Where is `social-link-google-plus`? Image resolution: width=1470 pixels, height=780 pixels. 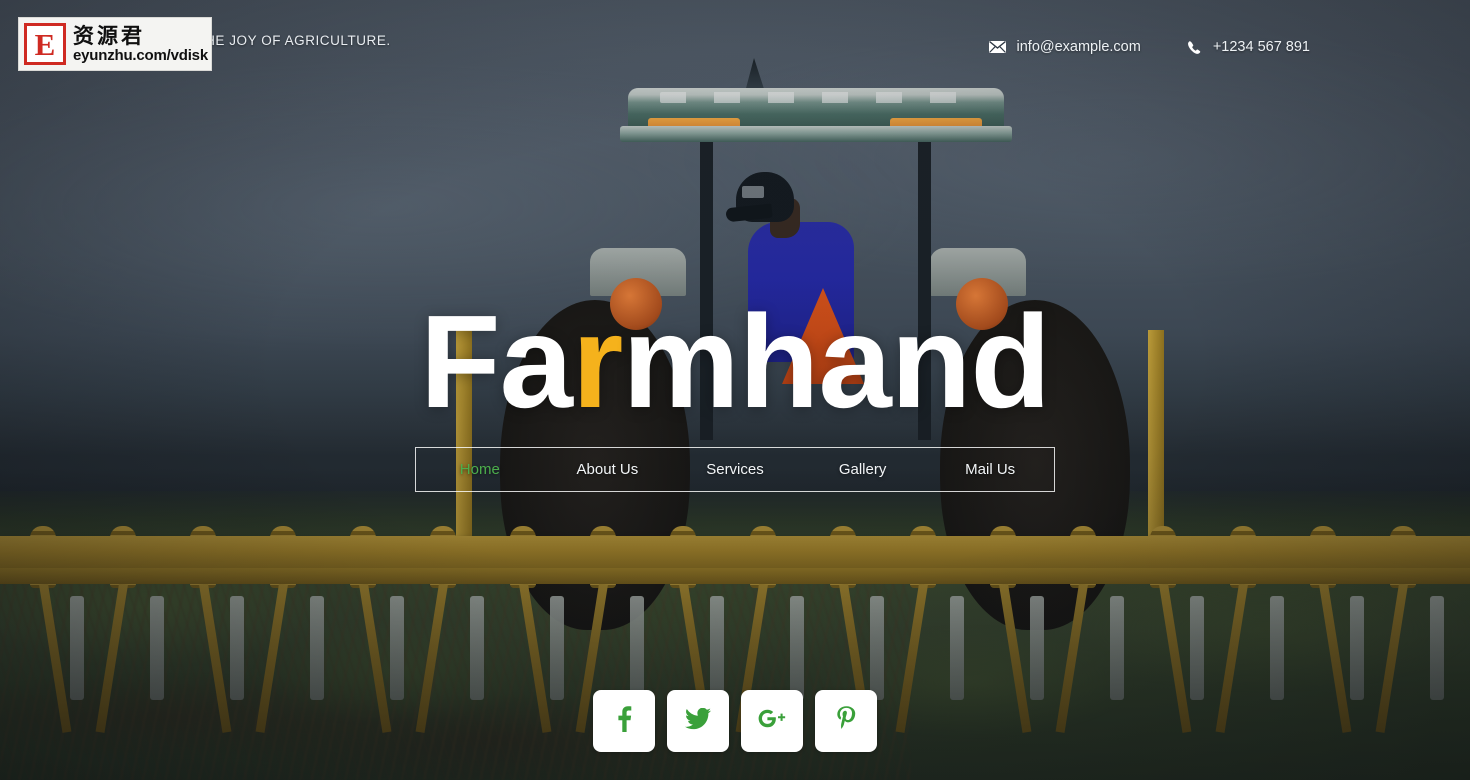
social-link-google-plus is located at coordinates (772, 721).